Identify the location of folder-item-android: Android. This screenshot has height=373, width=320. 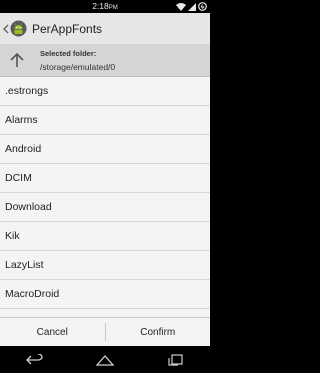
(105, 149).